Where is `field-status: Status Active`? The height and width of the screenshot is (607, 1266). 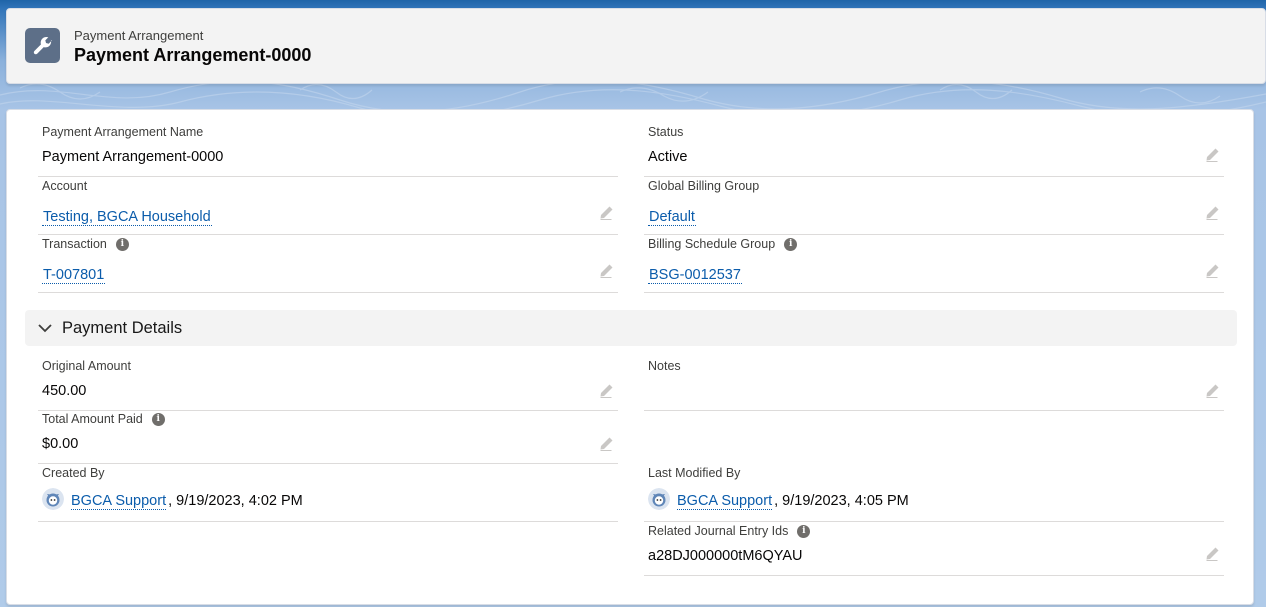 field-status: Status Active is located at coordinates (934, 150).